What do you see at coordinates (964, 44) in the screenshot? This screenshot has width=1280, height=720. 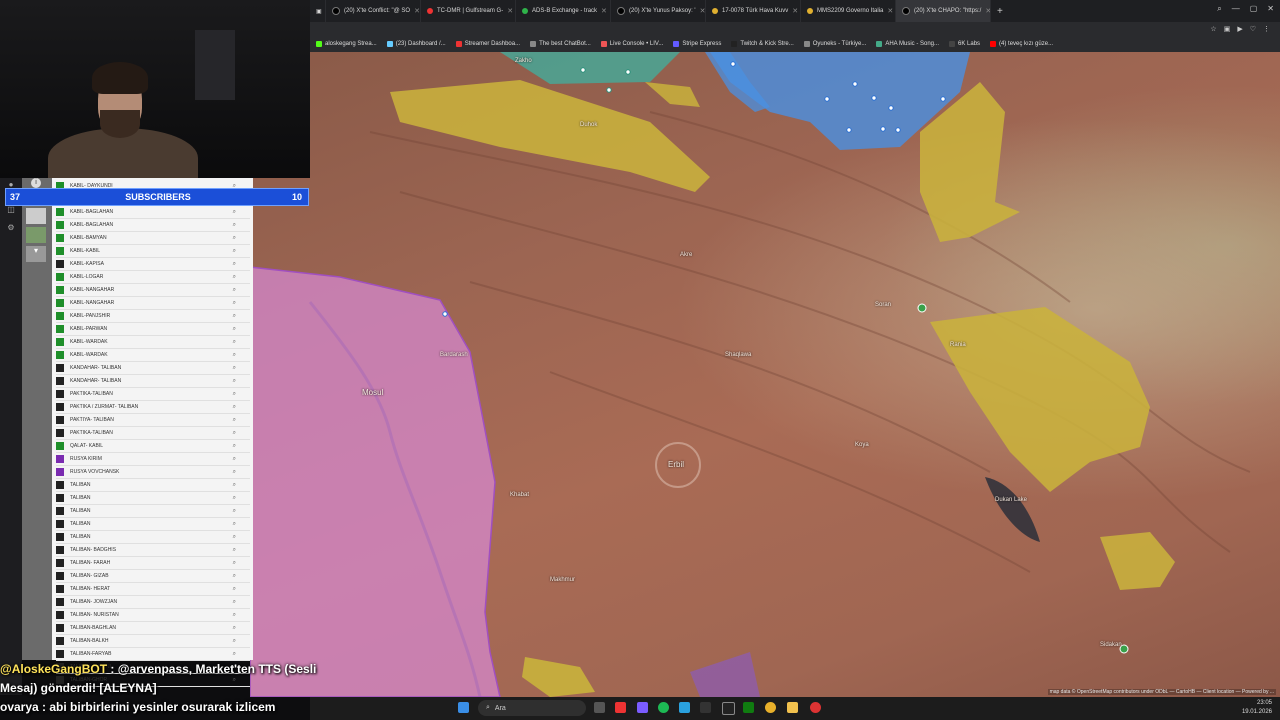 I see `bookmark-item: 6K Labs` at bounding box center [964, 44].